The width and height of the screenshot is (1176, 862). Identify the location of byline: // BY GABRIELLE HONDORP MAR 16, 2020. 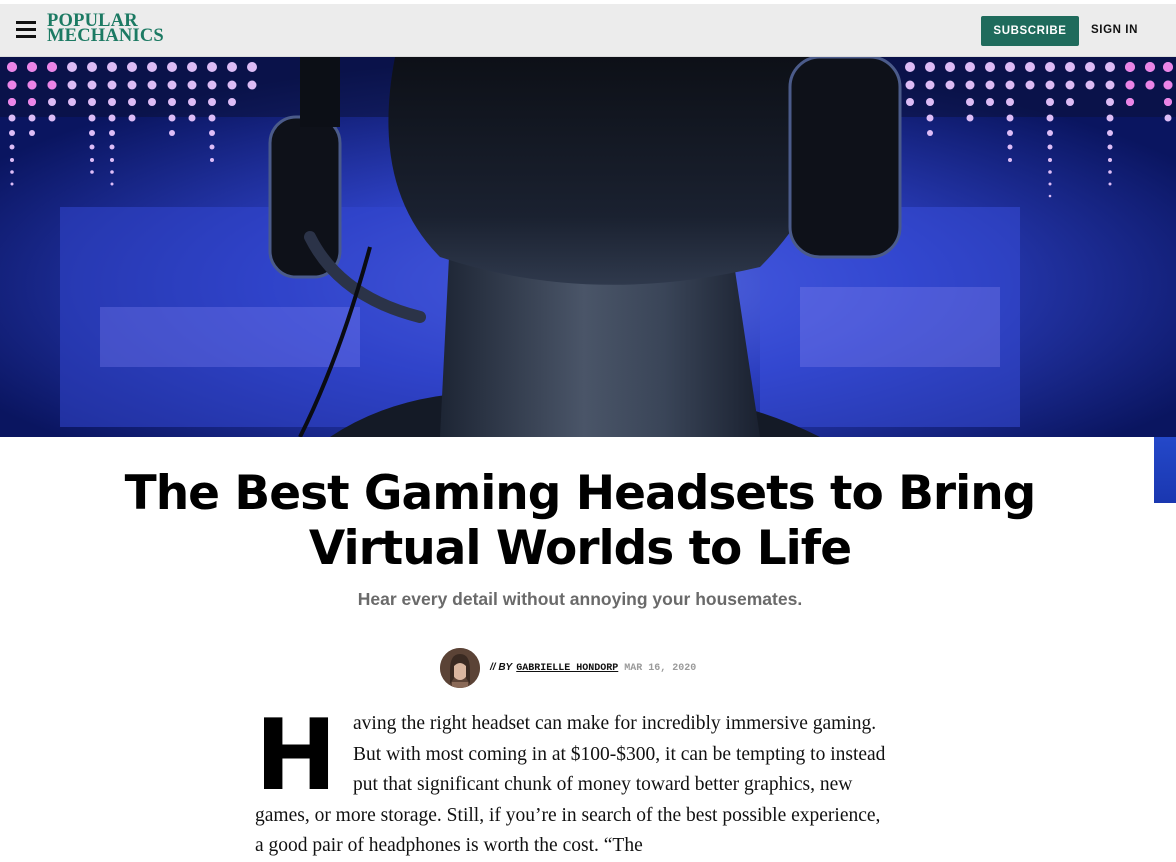
(568, 668).